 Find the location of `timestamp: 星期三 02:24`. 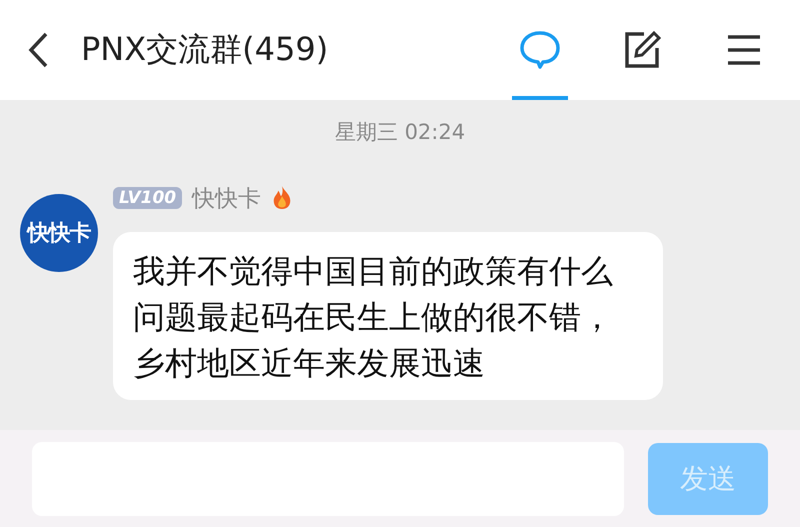

timestamp: 星期三 02:24 is located at coordinates (400, 132).